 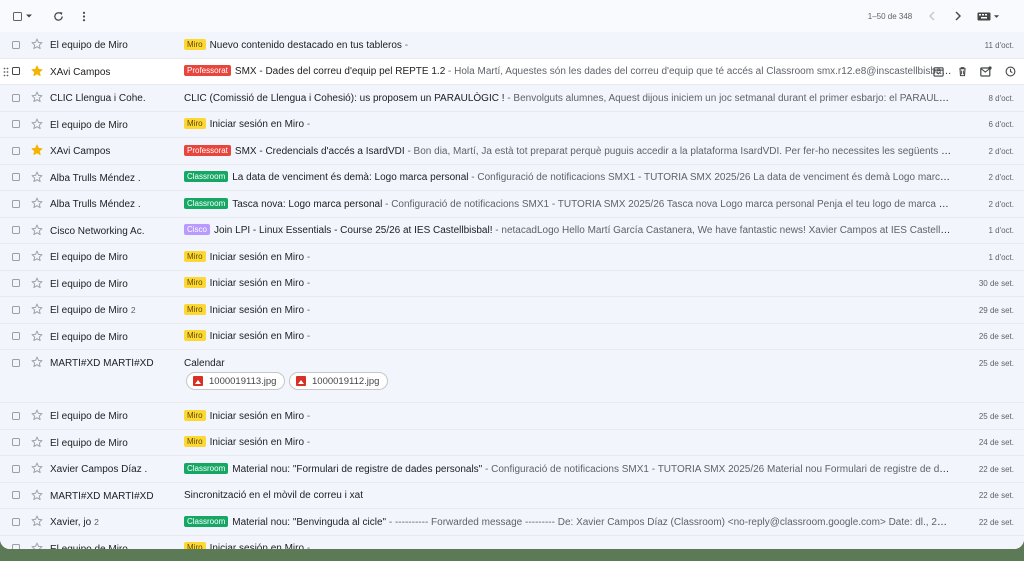 I want to click on sender-text: El equipo de Miro, so click(x=89, y=310).